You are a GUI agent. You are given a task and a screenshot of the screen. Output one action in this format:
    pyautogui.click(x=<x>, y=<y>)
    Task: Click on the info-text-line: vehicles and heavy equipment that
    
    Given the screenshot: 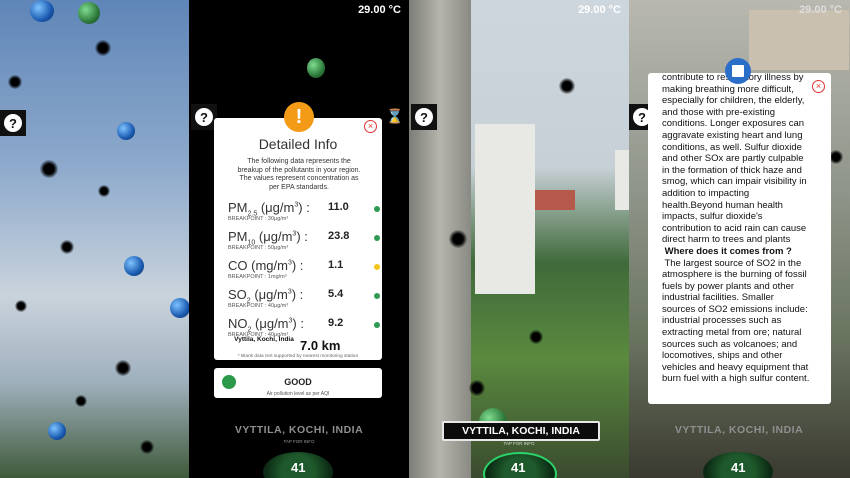 What is the action you would take?
    pyautogui.click(x=735, y=367)
    